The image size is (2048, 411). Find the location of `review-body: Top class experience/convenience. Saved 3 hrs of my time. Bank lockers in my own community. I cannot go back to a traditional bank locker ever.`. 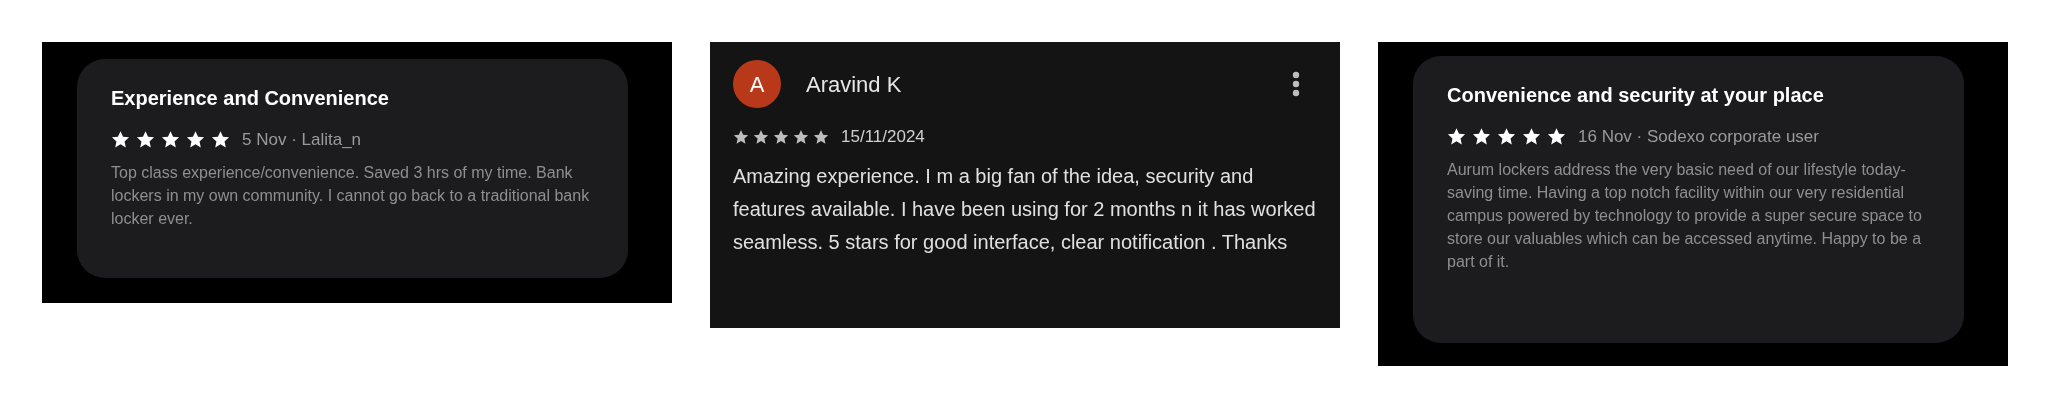

review-body: Top class experience/convenience. Saved 3 hrs of my time. Bank lockers in my own community. I cannot go back to a traditional bank locker ever. is located at coordinates (351, 195).